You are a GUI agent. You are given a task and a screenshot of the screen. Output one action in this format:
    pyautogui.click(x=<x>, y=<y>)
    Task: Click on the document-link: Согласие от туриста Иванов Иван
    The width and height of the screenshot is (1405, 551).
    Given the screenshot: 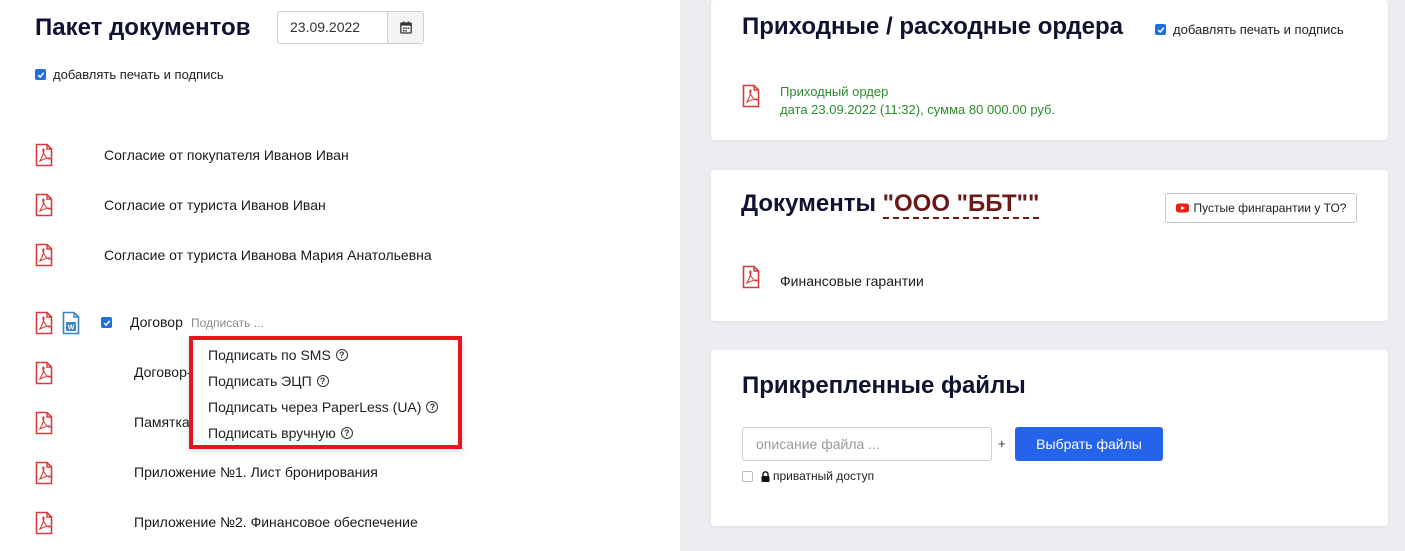 What is the action you would take?
    pyautogui.click(x=215, y=205)
    